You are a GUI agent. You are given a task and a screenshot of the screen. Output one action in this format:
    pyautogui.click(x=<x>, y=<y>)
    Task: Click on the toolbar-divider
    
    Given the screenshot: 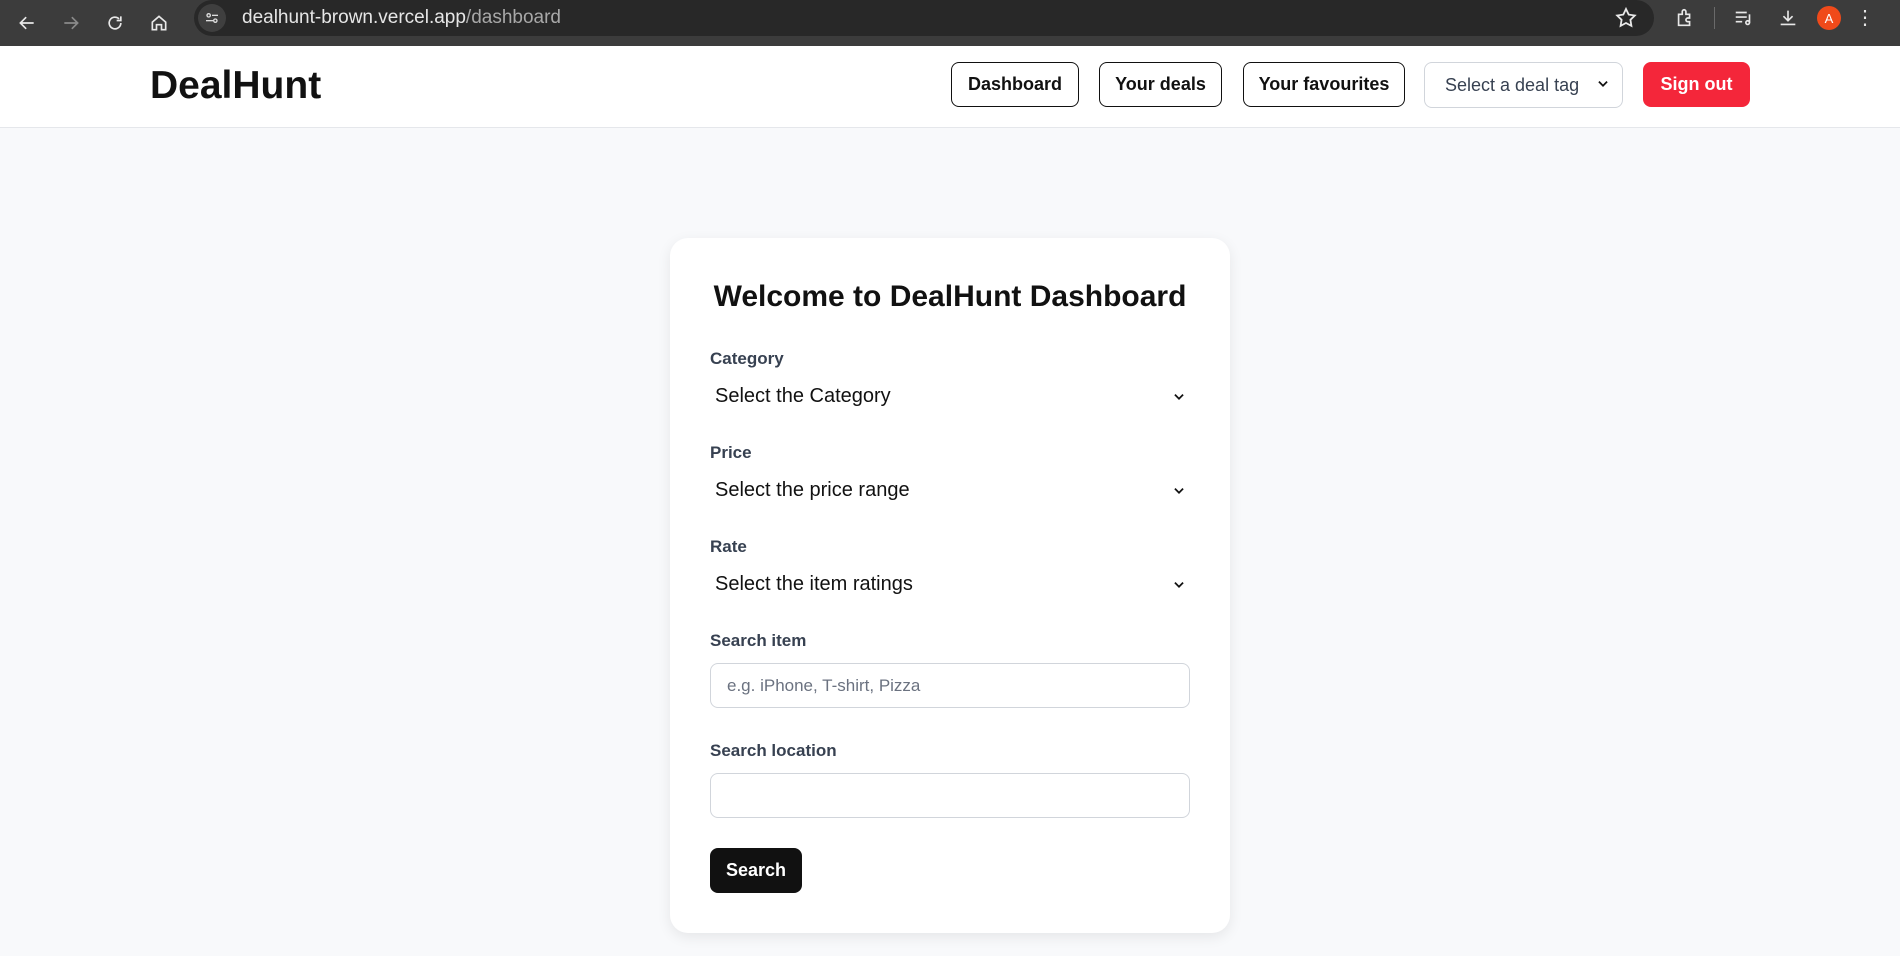 What is the action you would take?
    pyautogui.click(x=1714, y=18)
    